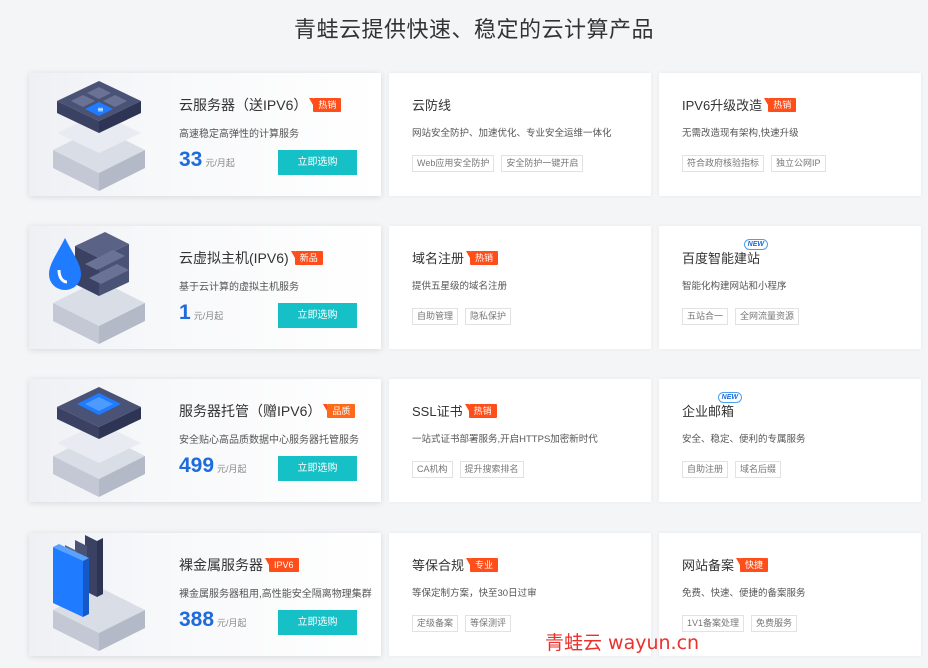 This screenshot has width=928, height=668. I want to click on feature-tag: 符合政府核验指标, so click(723, 163).